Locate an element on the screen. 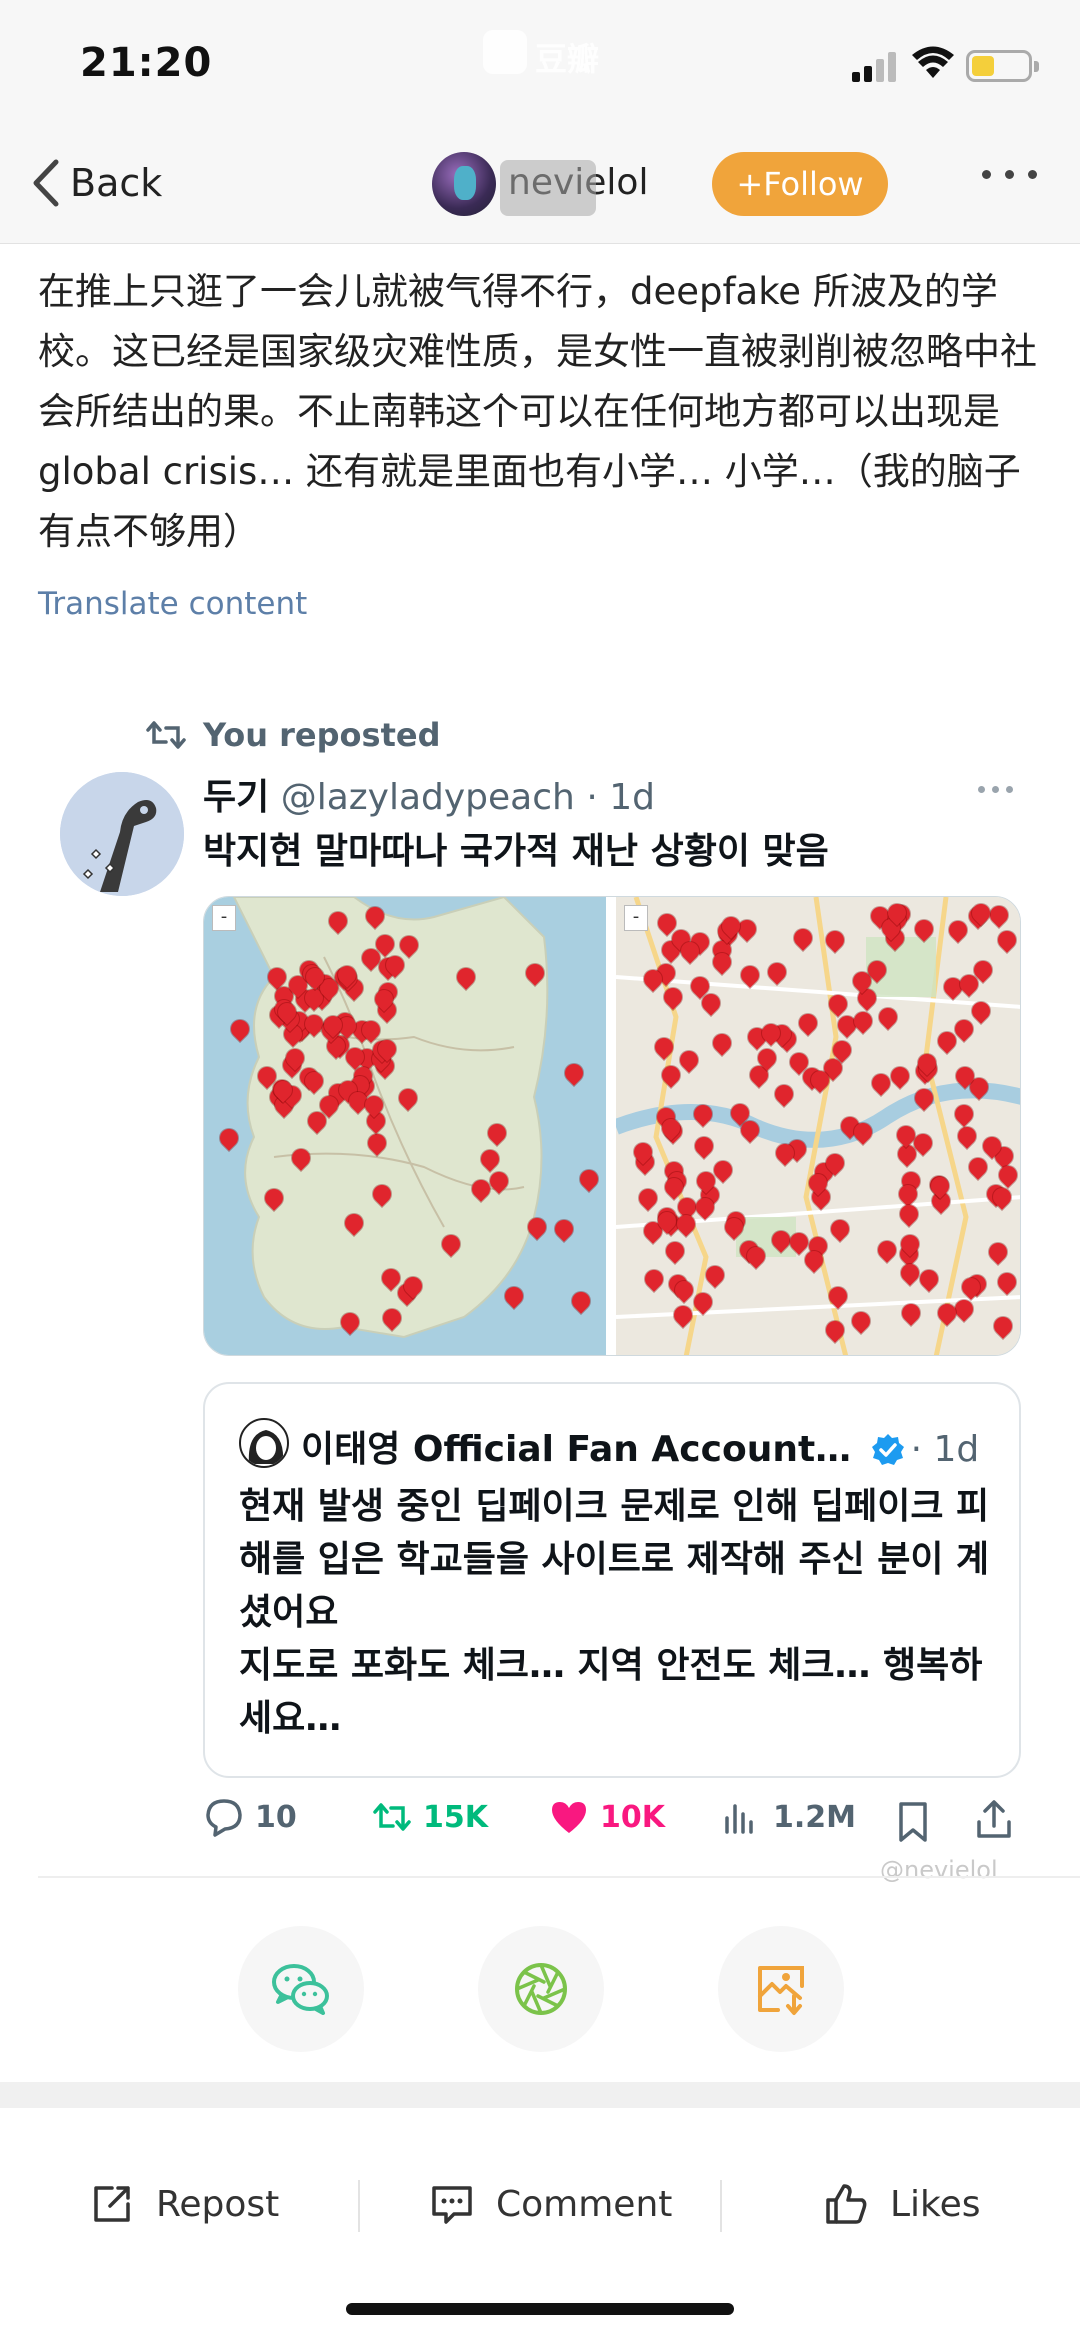  moments-icon is located at coordinates (541, 1989).